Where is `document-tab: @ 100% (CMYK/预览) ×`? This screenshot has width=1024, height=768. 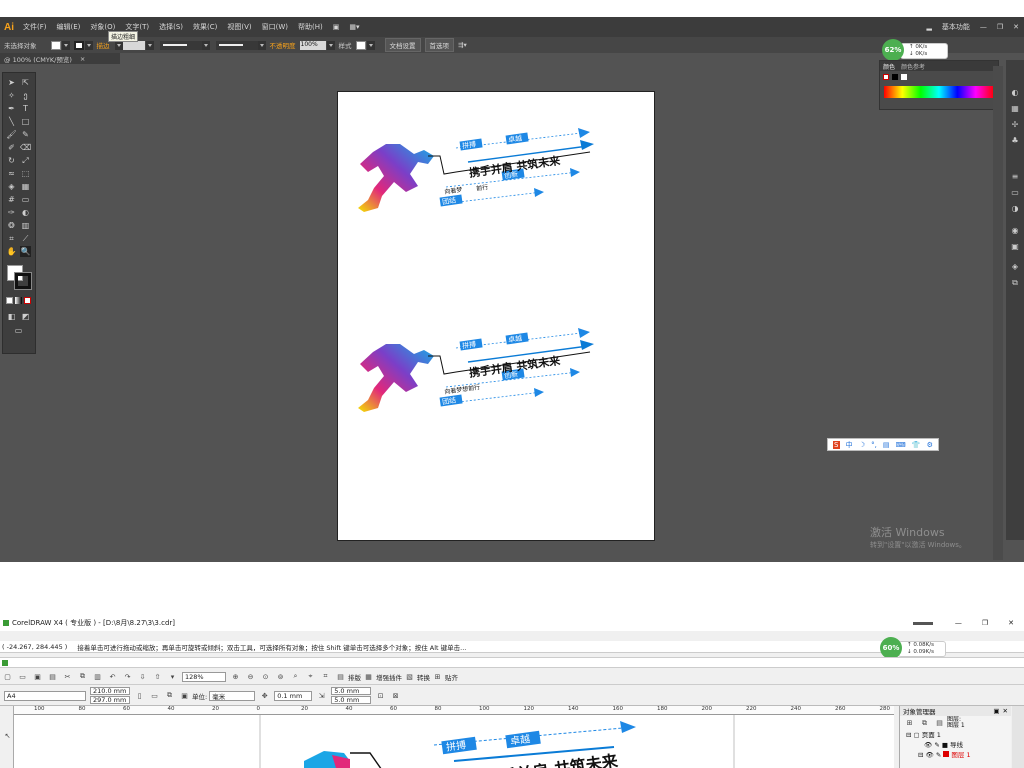
document-tab: @ 100% (CMYK/预览) × is located at coordinates (60, 58).